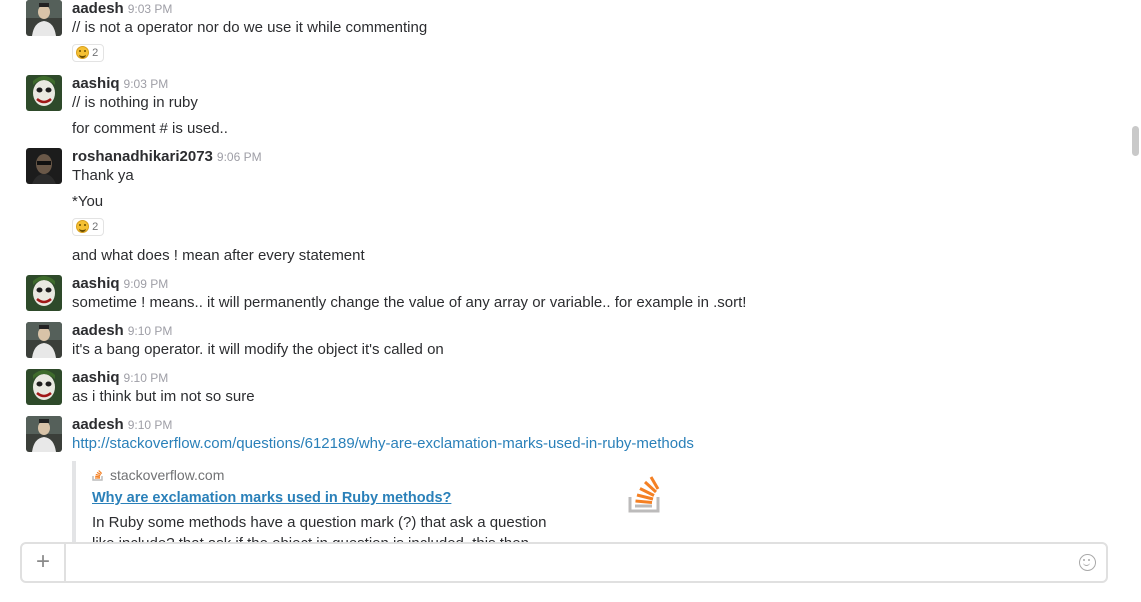 The height and width of the screenshot is (602, 1141). What do you see at coordinates (97, 476) in the screenshot?
I see `stackoverflow-favicon-icon` at bounding box center [97, 476].